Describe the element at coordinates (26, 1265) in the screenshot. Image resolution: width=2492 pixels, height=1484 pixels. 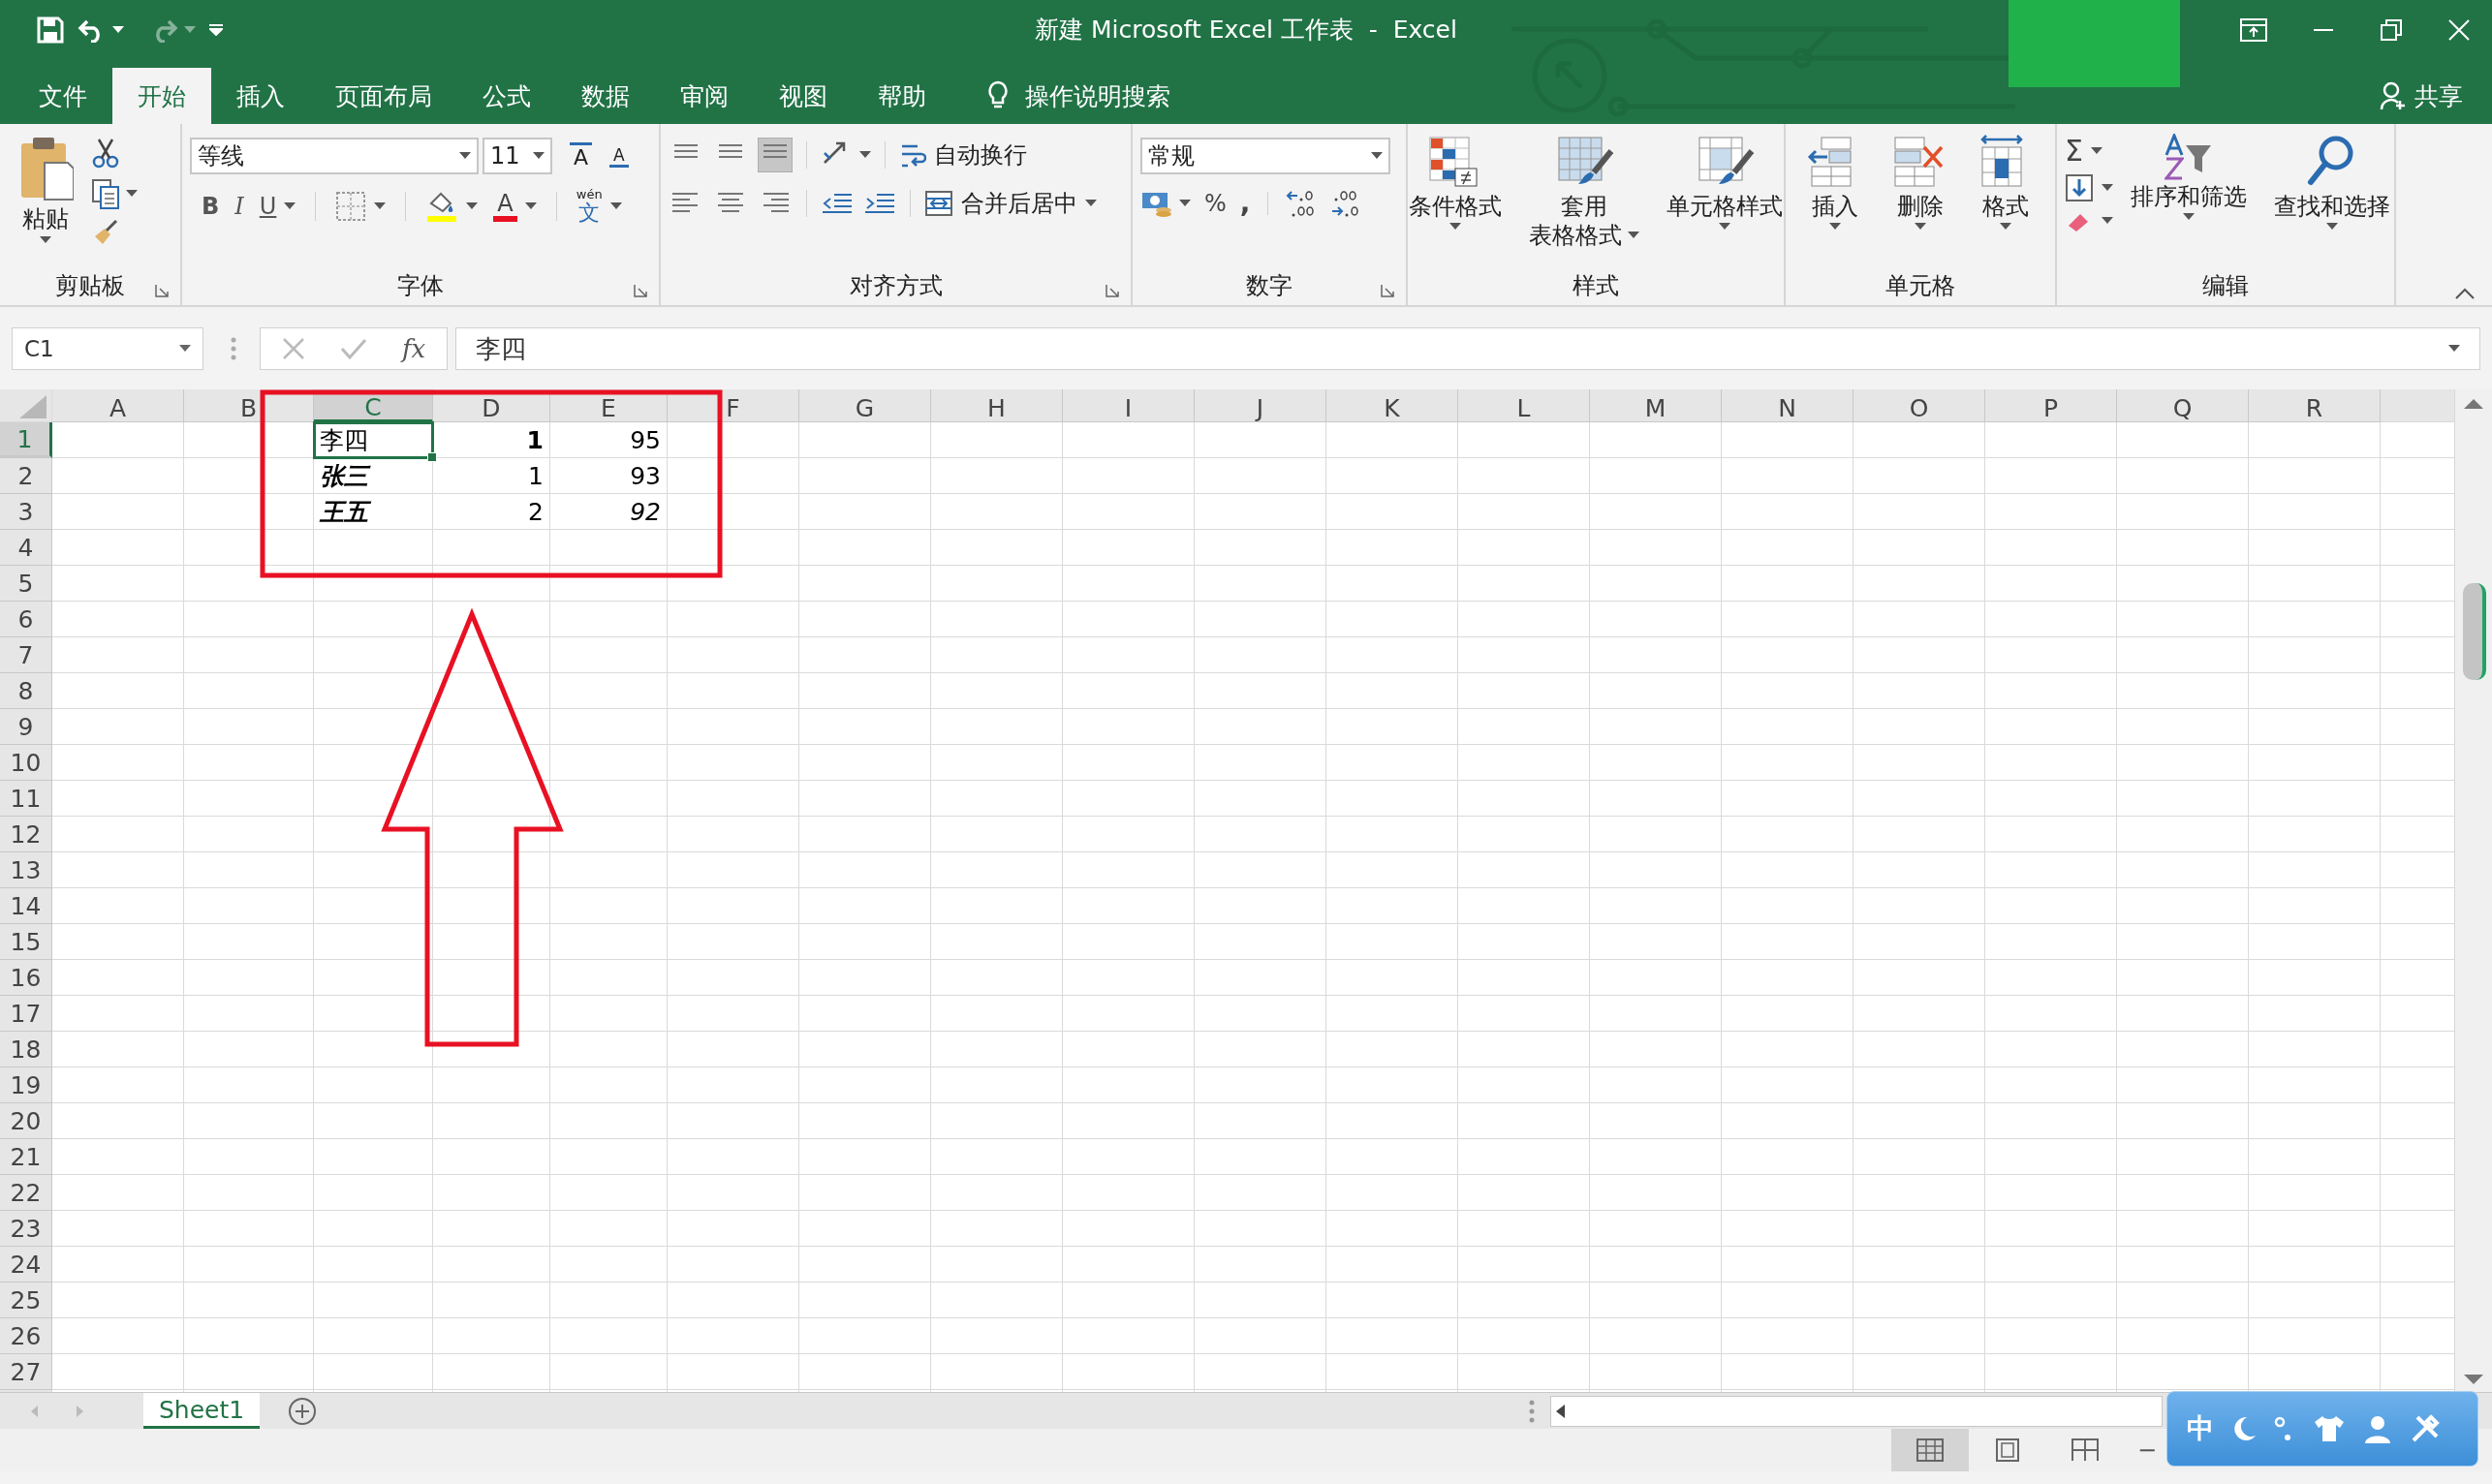
I see `row-header: 24` at that location.